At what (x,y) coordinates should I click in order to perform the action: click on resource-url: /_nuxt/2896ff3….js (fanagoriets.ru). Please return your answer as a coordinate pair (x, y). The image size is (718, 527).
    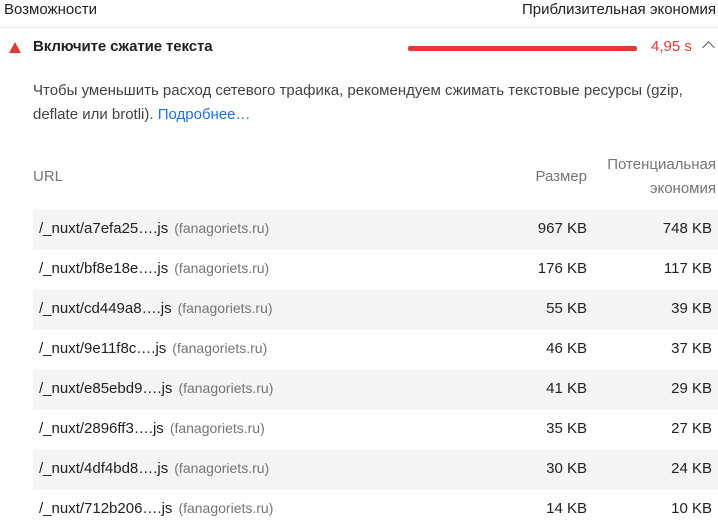
    Looking at the image, I should click on (152, 428).